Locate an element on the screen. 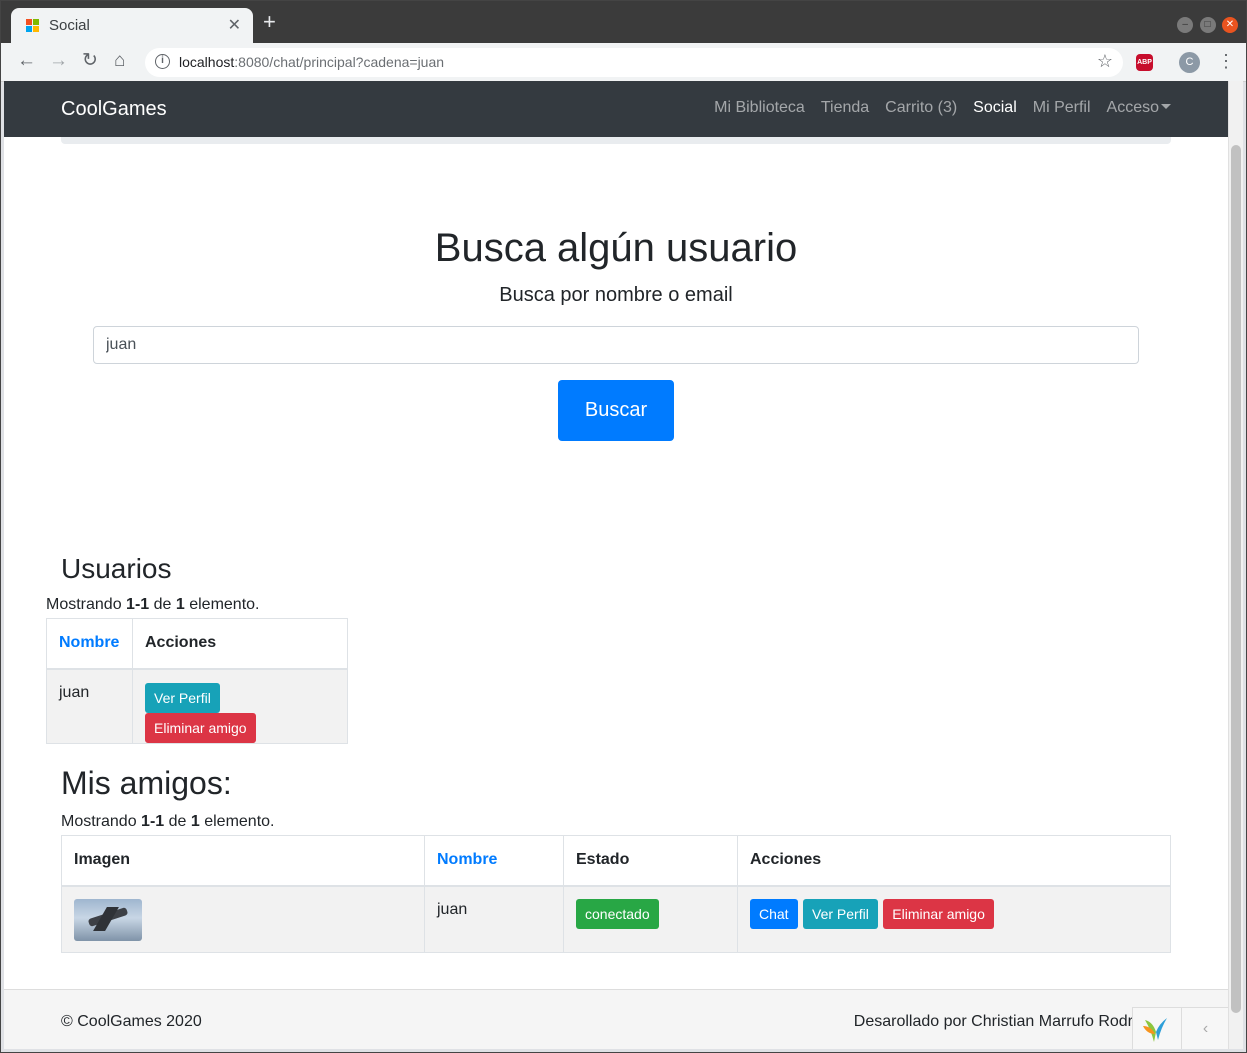 The width and height of the screenshot is (1247, 1053). home-icon: ⌂ is located at coordinates (119, 61).